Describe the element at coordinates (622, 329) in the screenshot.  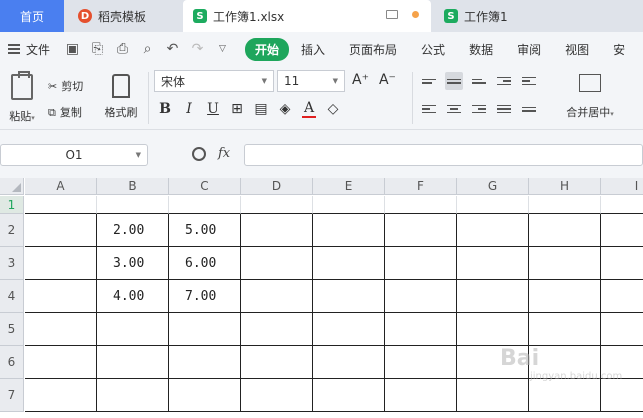
I see `cell-i5` at that location.